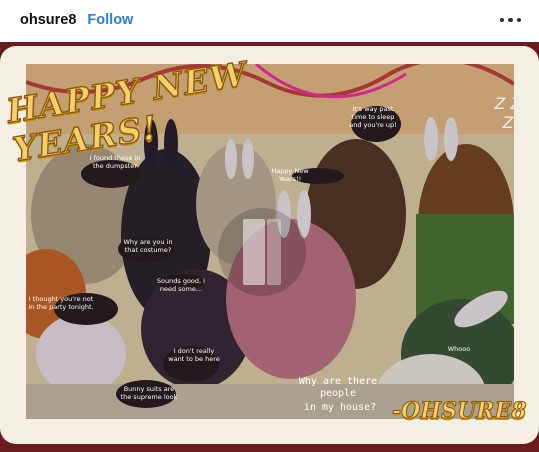 Image resolution: width=539 pixels, height=452 pixels. Describe the element at coordinates (110, 20) in the screenshot. I see `follow-button: Follow` at that location.